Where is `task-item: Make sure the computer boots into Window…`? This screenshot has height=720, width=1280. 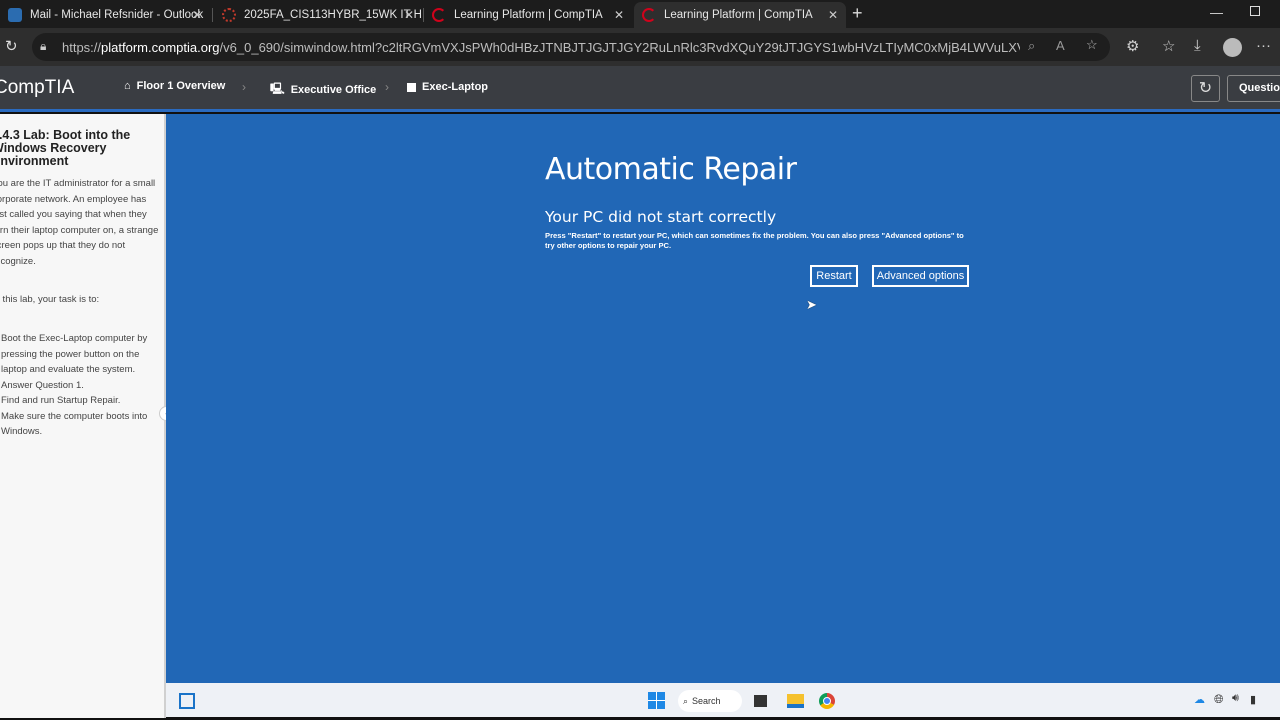 task-item: Make sure the computer boots into Window… is located at coordinates (74, 424).